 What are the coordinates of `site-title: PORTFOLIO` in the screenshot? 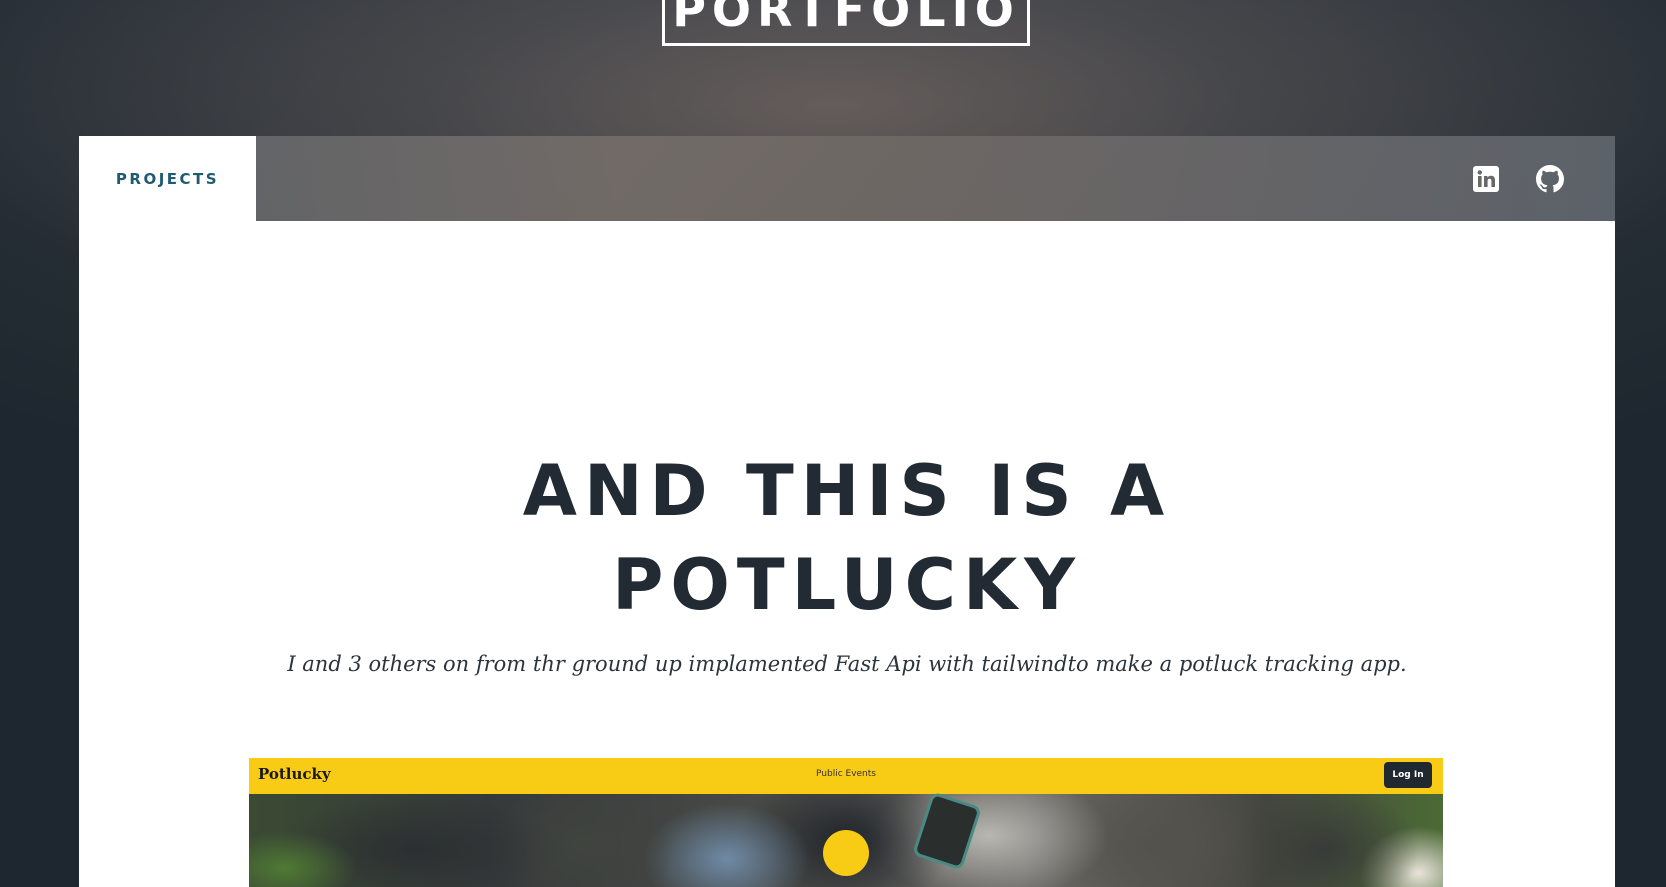 It's located at (846, 23).